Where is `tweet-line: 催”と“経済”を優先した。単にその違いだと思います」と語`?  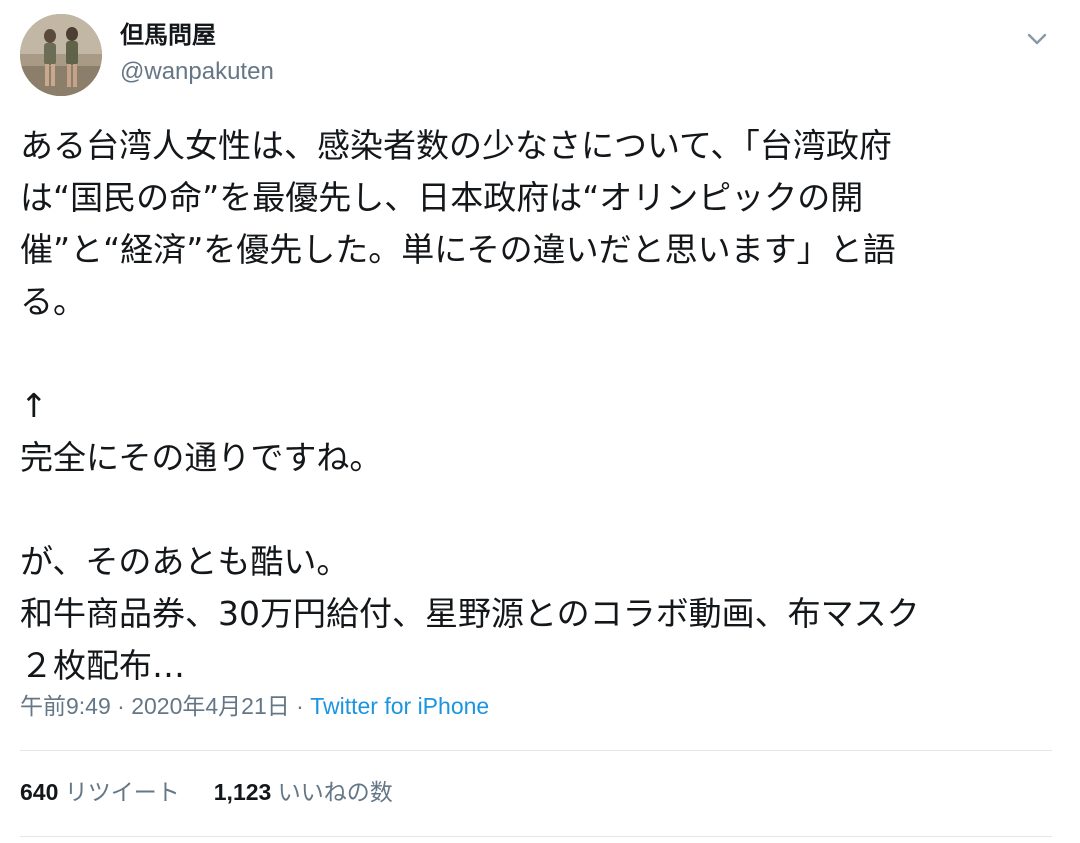 tweet-line: 催”と“経済”を優先した。単にその違いだと思います」と語 is located at coordinates (458, 249).